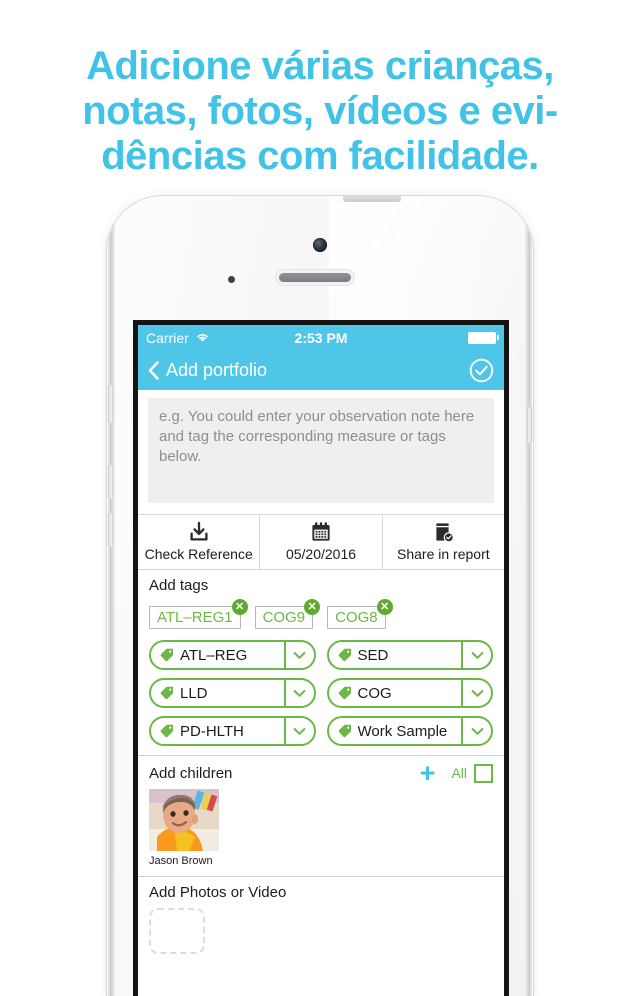 The height and width of the screenshot is (996, 640). I want to click on date-label: 05/20/2016, so click(321, 554).